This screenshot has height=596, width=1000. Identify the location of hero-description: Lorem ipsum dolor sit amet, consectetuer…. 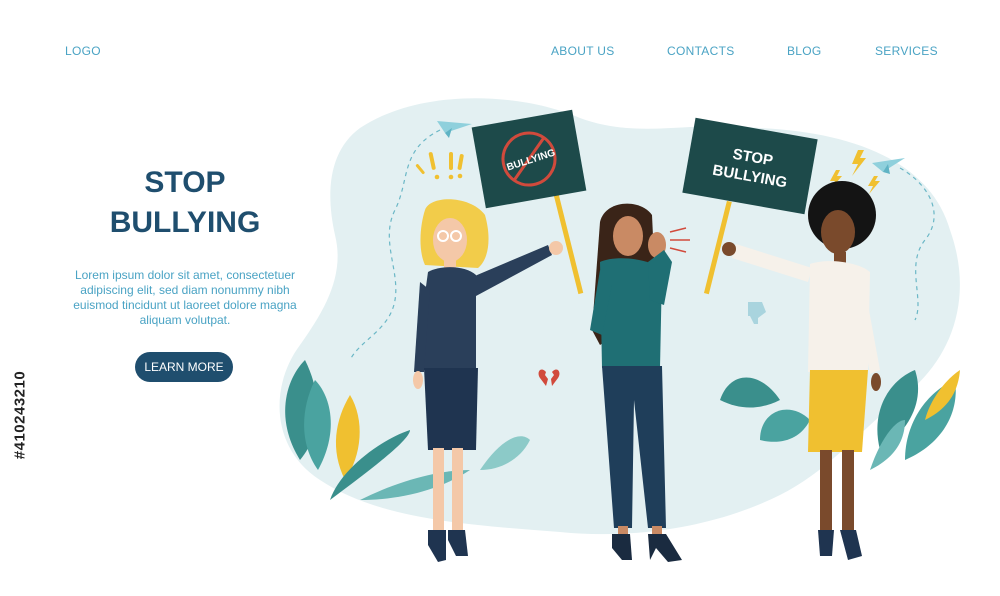
(185, 297).